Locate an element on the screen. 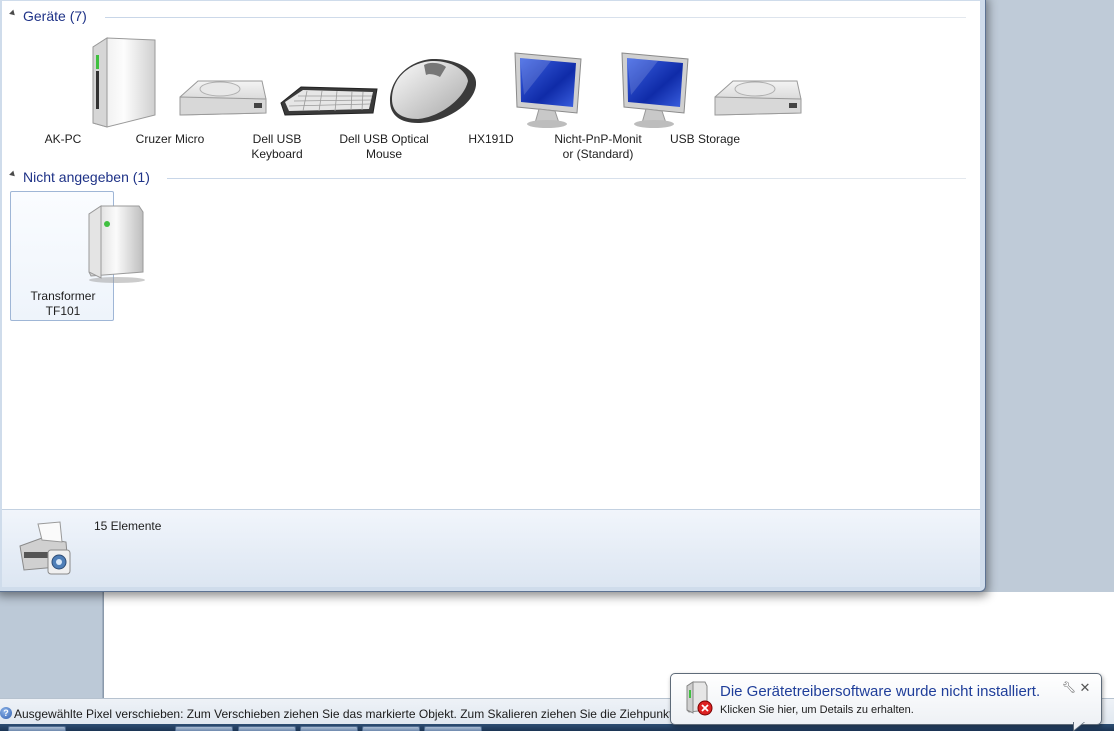  wrench-icon: 🔧︎ is located at coordinates (1069, 688).